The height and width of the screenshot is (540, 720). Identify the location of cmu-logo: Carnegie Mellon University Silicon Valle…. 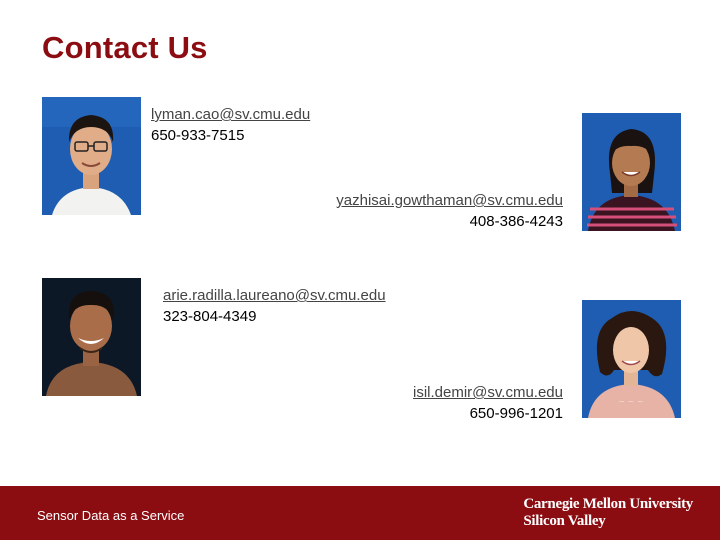
(608, 513).